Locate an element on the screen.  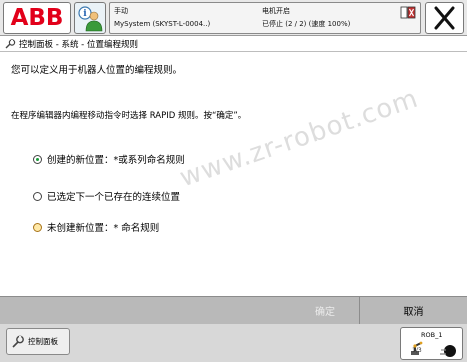
instruction-text: 在程序编辑器内编程移动指令时选择 RAPID 规则。按“确定”。 is located at coordinates (129, 116).